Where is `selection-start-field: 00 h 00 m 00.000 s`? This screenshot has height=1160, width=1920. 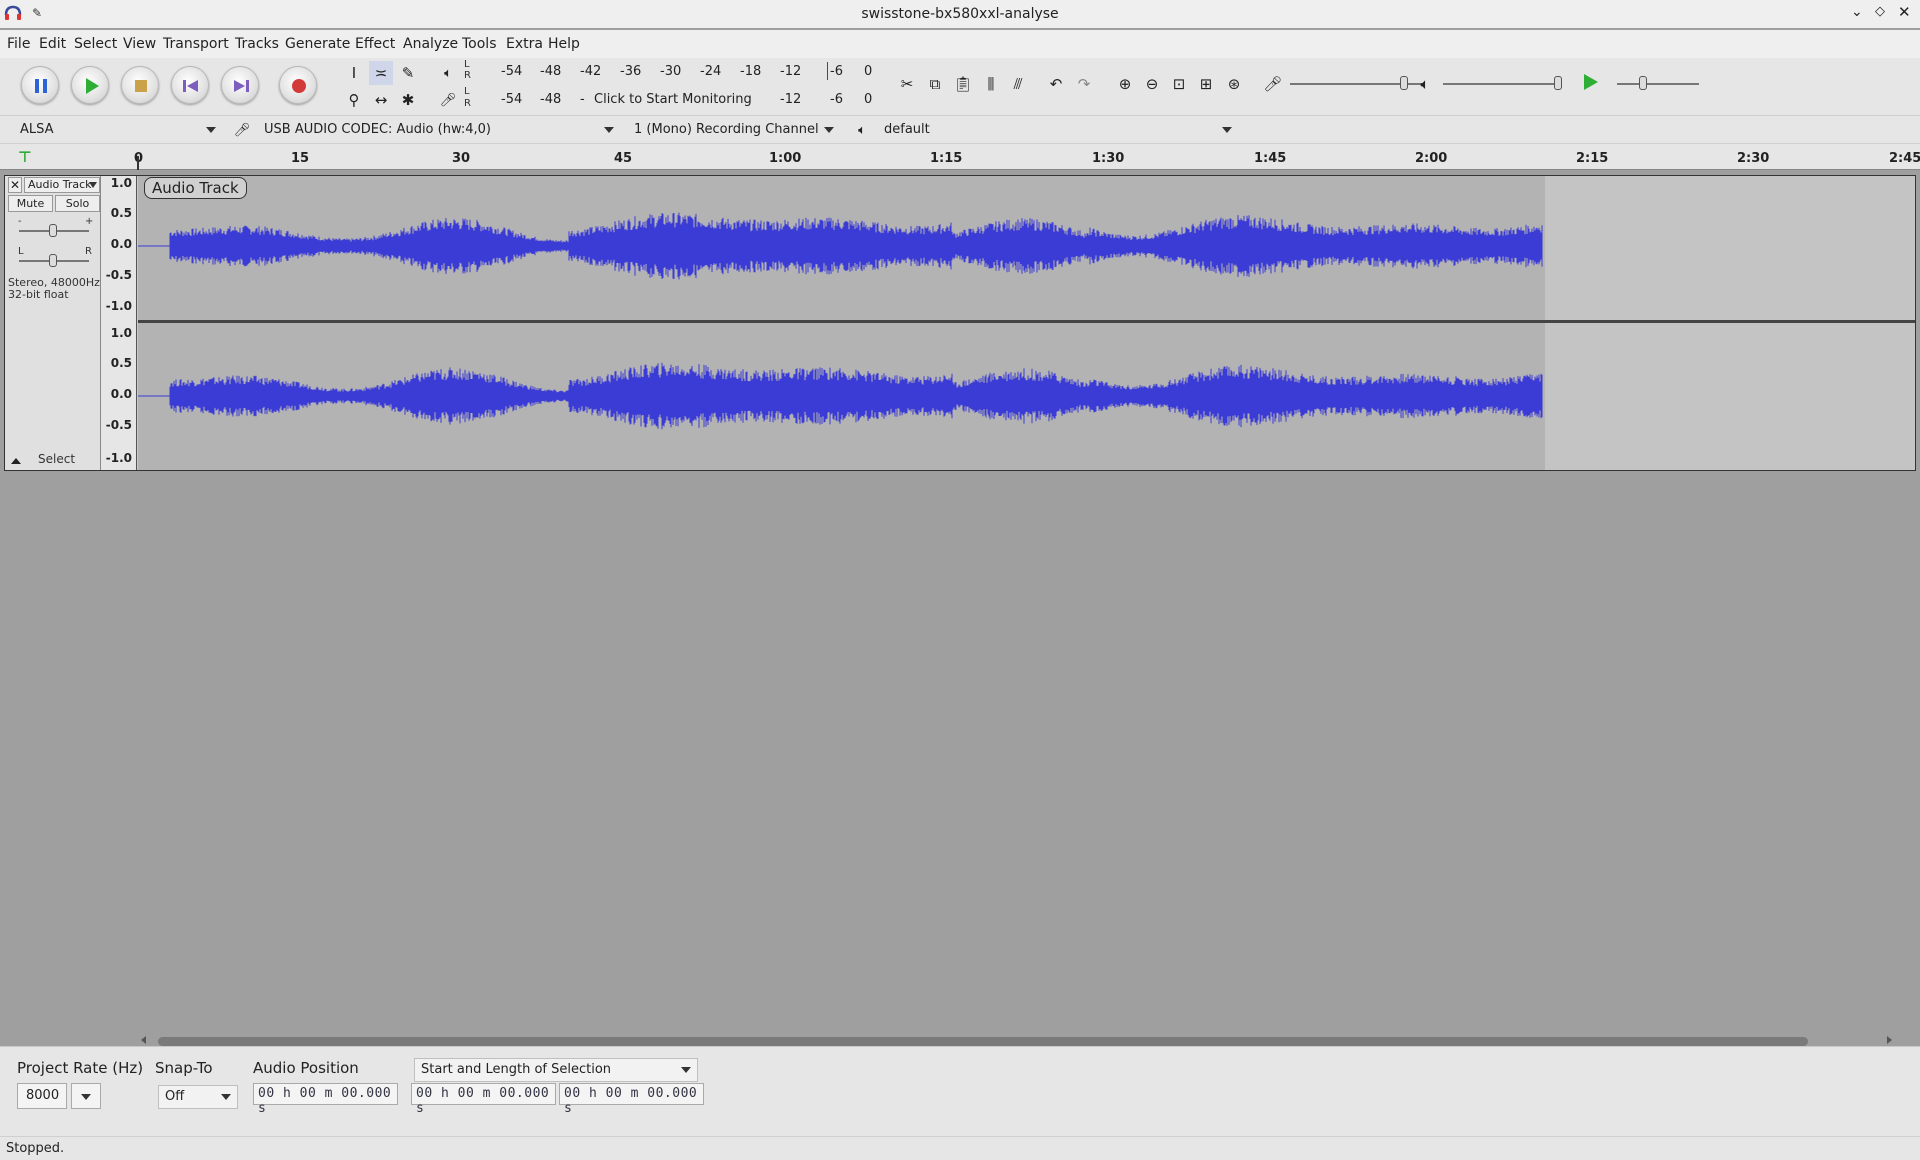 selection-start-field: 00 h 00 m 00.000 s is located at coordinates (483, 1099).